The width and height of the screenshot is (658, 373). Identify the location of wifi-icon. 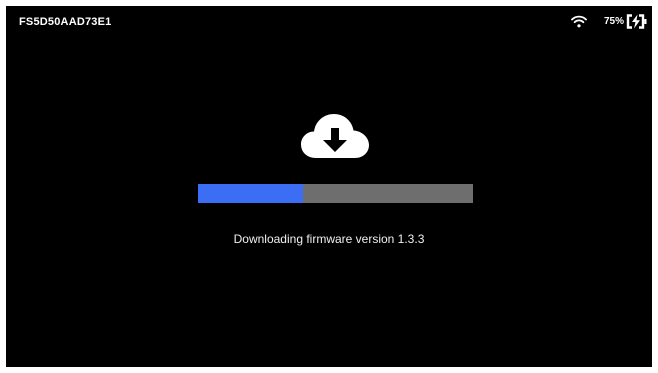
(579, 21).